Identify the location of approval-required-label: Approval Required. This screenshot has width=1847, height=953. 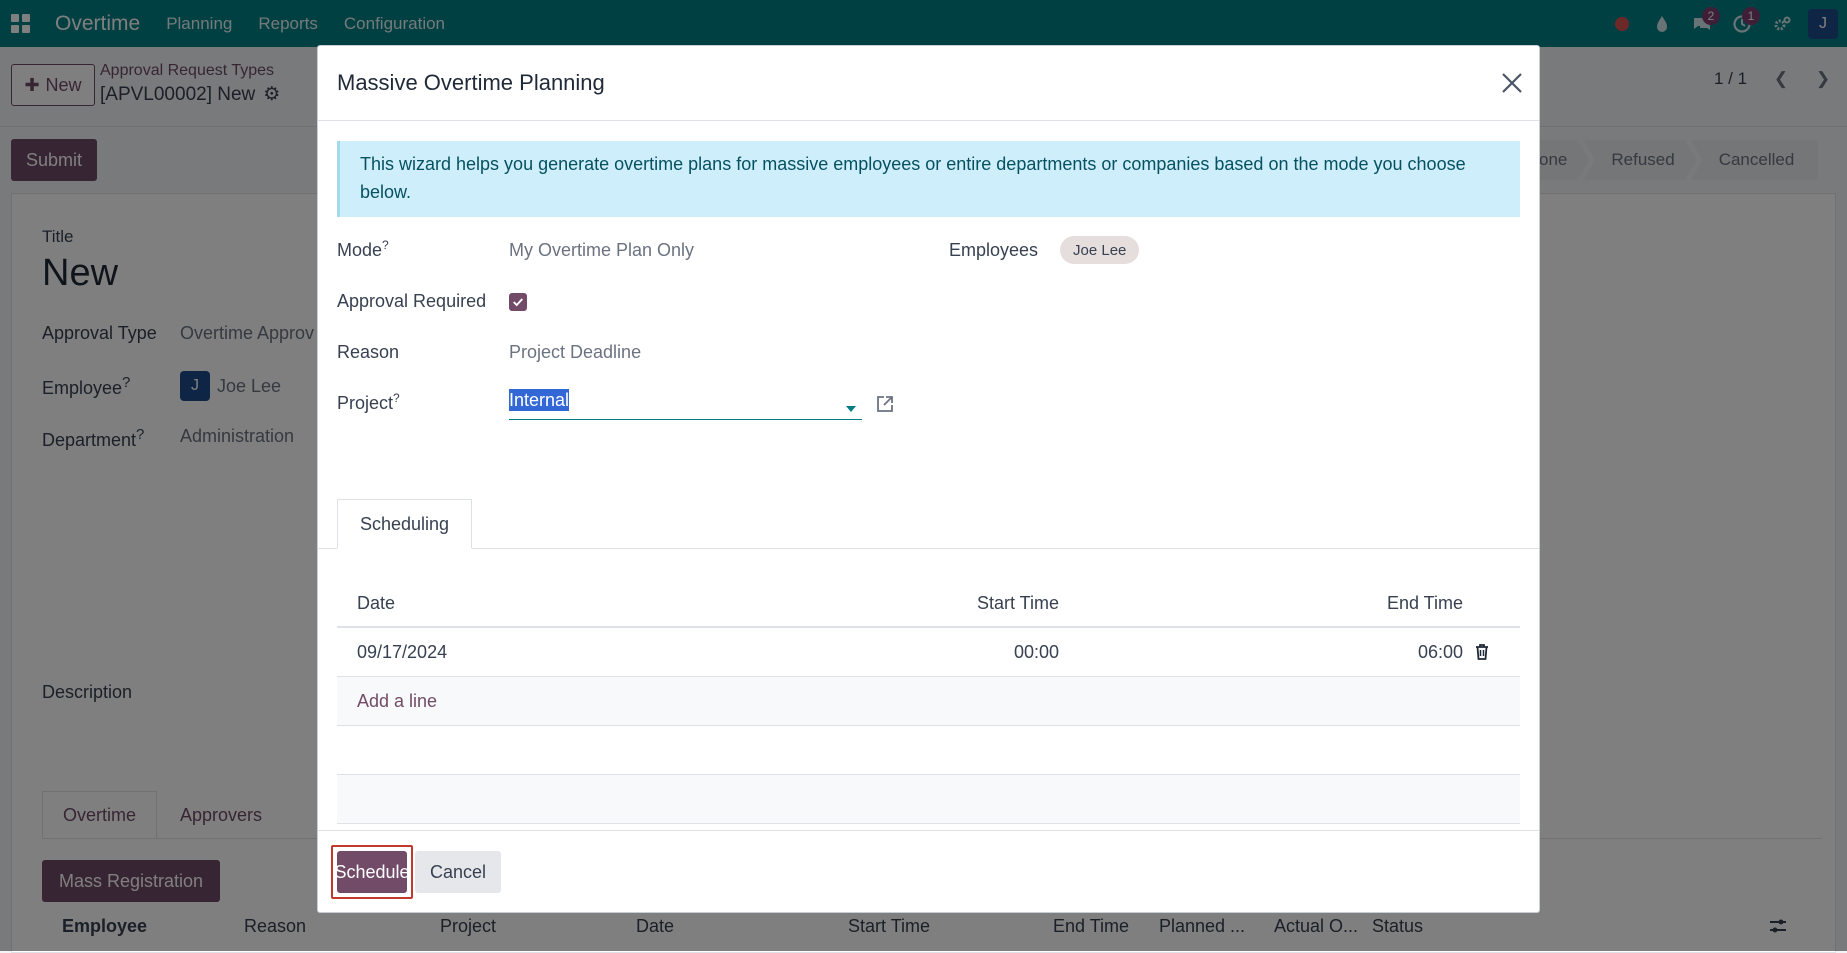
(412, 301).